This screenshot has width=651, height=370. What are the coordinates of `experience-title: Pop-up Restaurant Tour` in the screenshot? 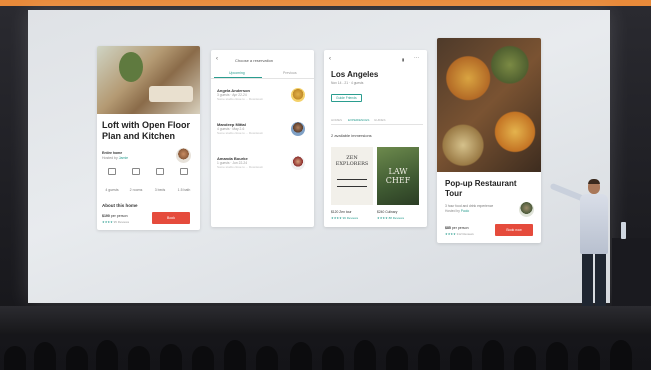 It's located at (481, 188).